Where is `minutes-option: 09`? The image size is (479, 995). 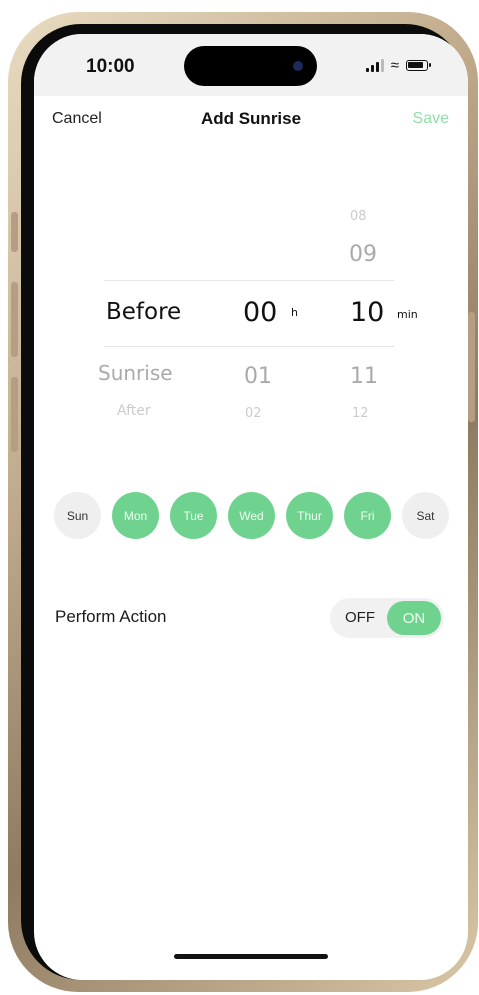
minutes-option: 09 is located at coordinates (363, 254).